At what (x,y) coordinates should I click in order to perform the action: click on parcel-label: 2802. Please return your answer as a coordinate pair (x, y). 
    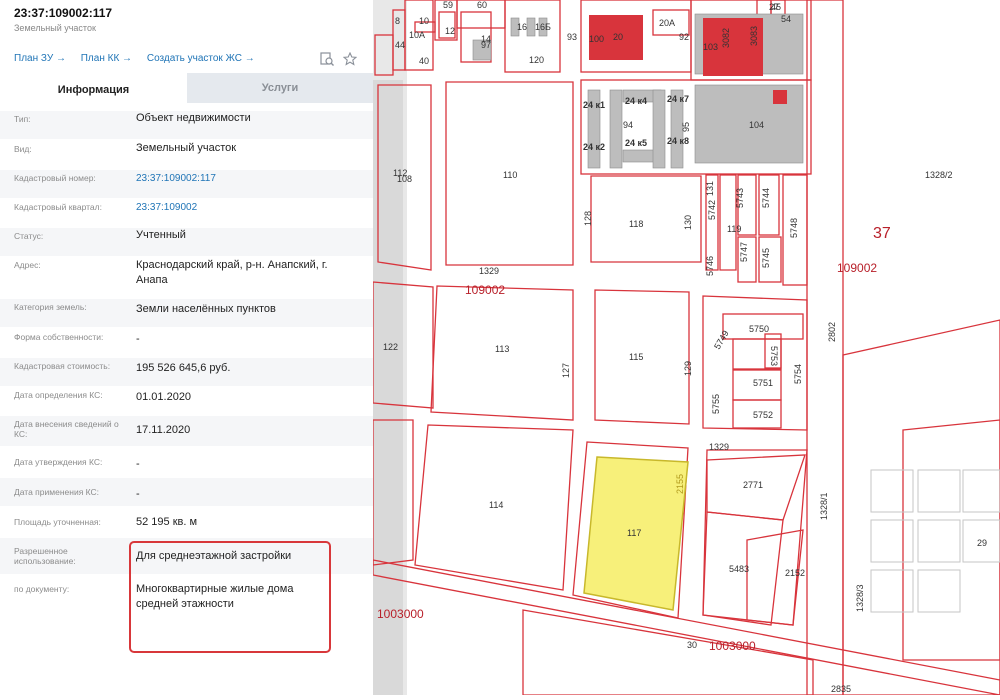
    Looking at the image, I should click on (832, 332).